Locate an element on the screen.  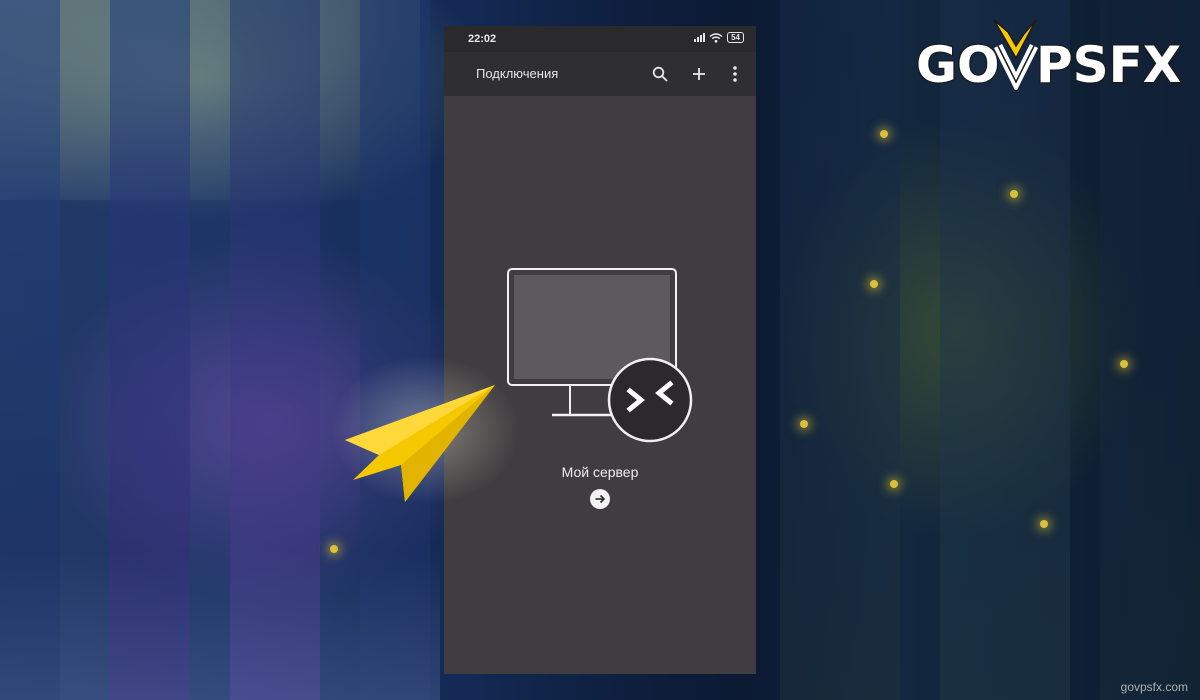
status-bar: 22:02 54 is located at coordinates (600, 39).